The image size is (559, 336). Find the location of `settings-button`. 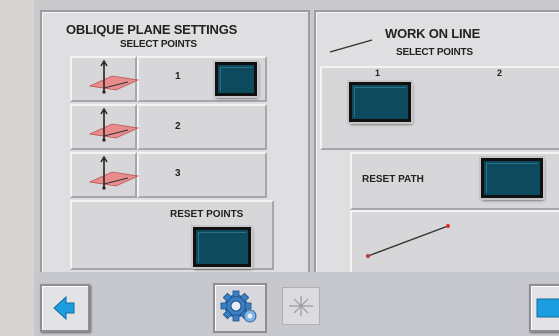

settings-button is located at coordinates (240, 308).